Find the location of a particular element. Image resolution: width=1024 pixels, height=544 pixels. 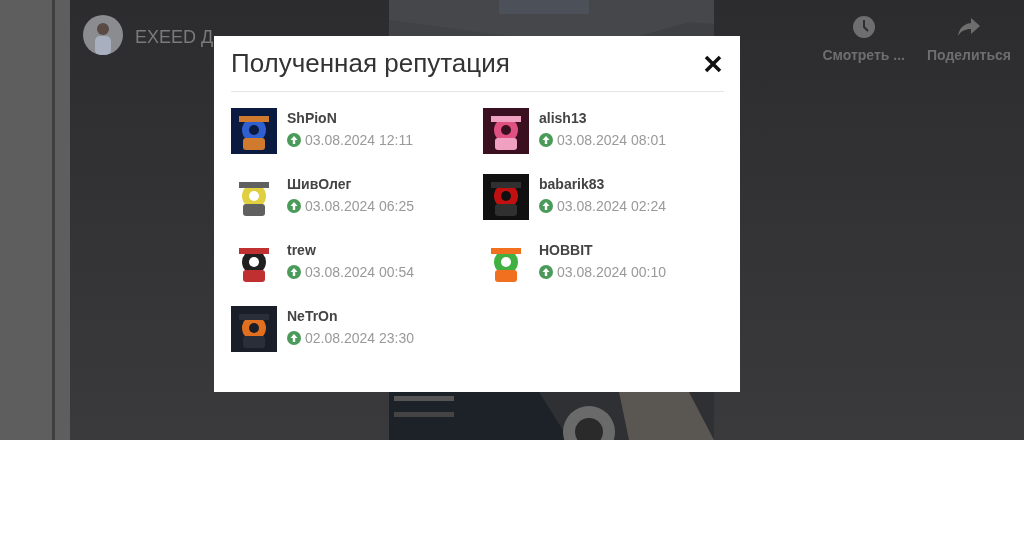

user-name: babarik83 is located at coordinates (602, 184).